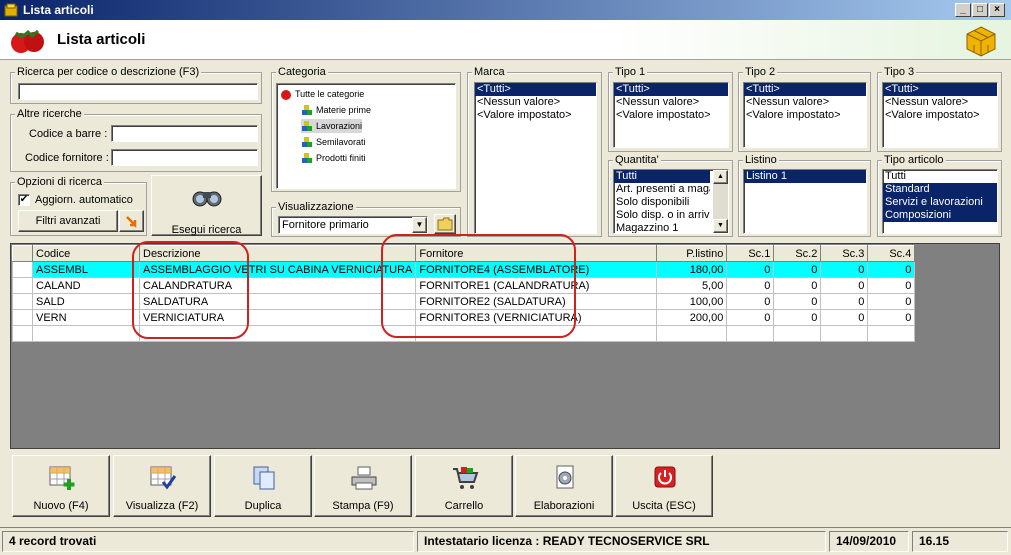 This screenshot has width=1011, height=555. I want to click on cell-price: 100,00, so click(692, 301).